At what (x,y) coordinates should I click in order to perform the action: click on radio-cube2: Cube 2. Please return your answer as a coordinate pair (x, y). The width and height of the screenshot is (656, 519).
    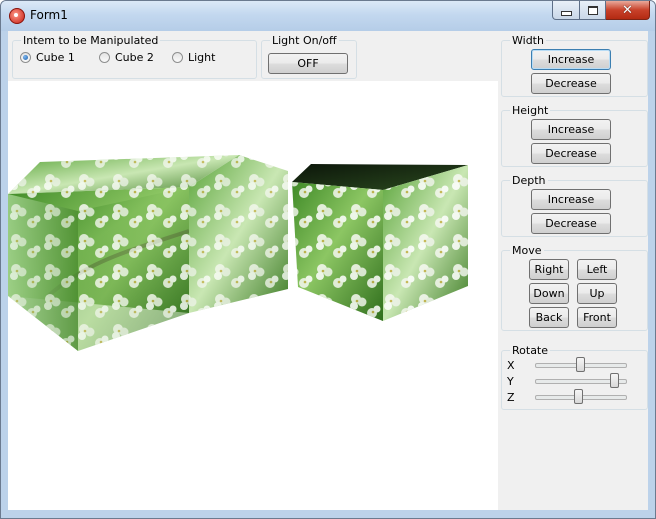
    Looking at the image, I should click on (126, 57).